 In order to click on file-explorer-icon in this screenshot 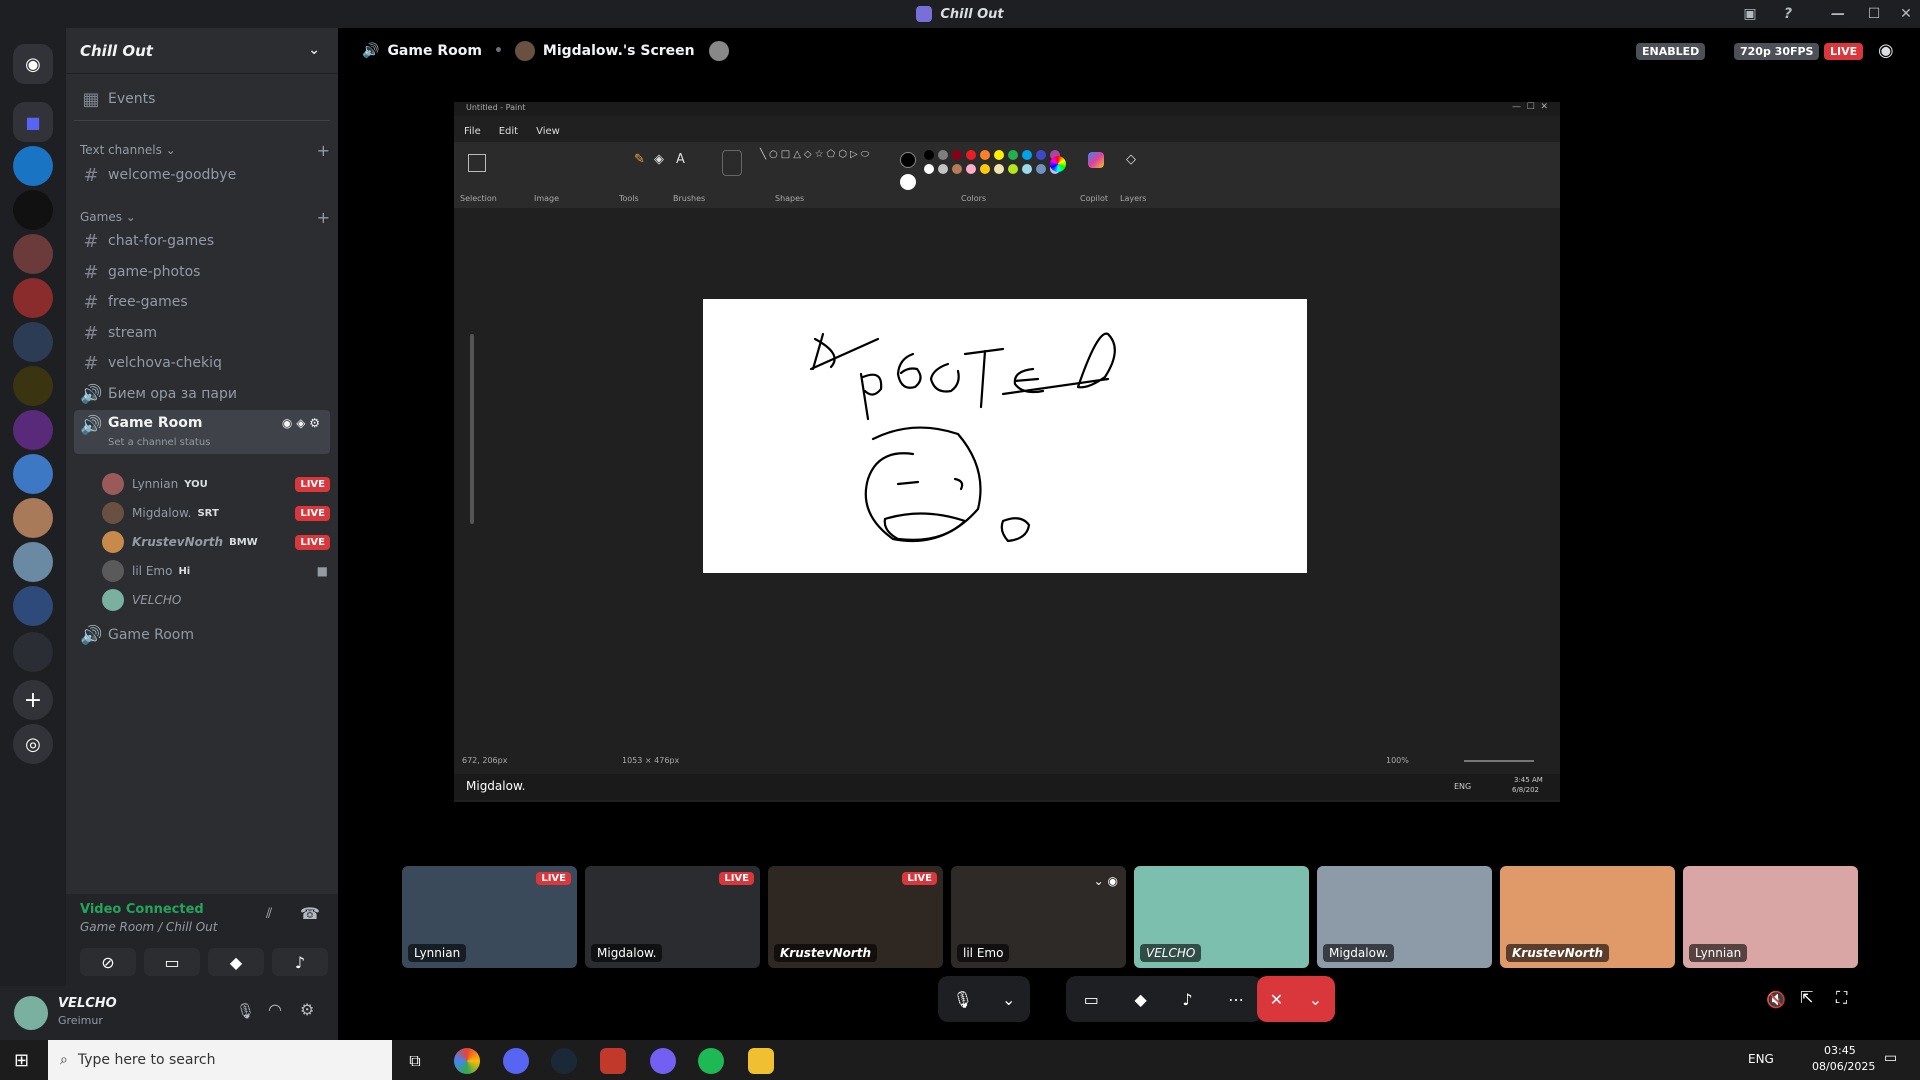, I will do `click(761, 1061)`.